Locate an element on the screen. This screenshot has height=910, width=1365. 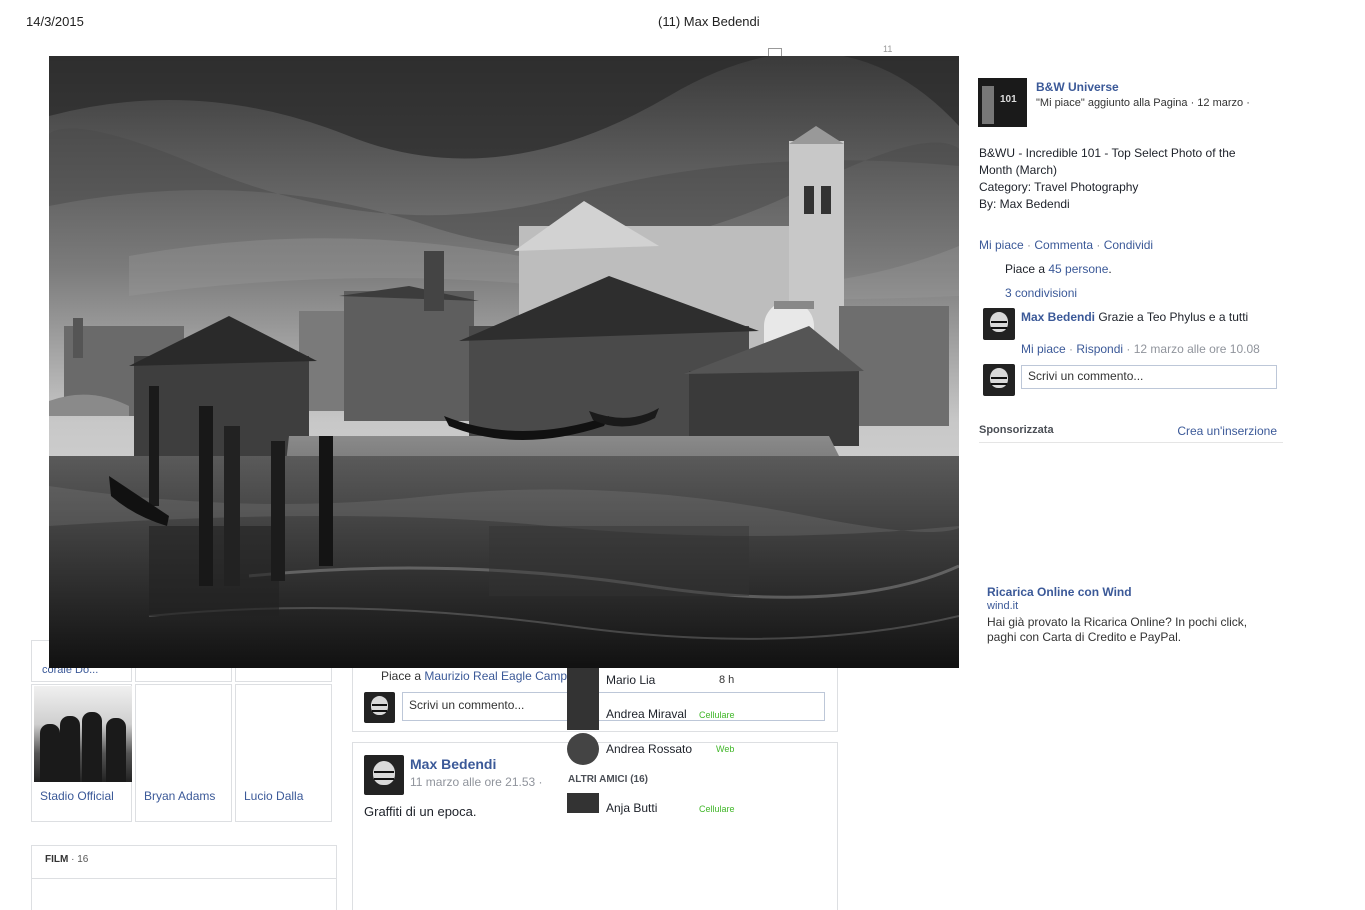
sponsored-label: Sponsorizzata is located at coordinates (1016, 430).